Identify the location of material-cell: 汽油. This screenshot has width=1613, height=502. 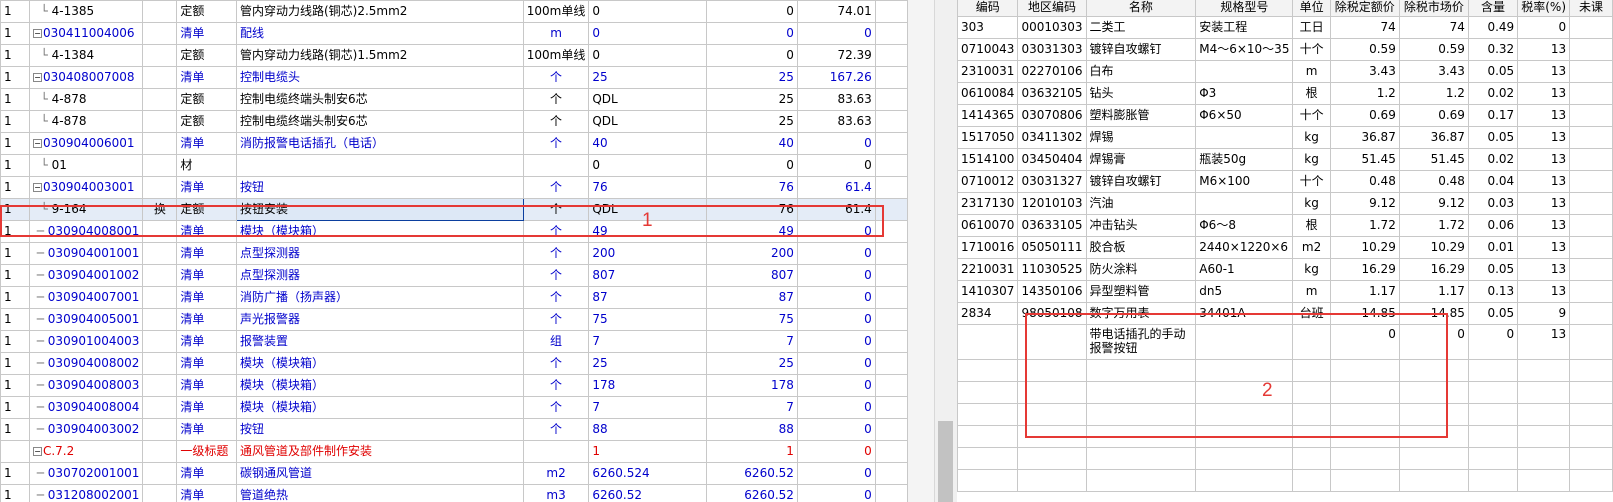
(1141, 203).